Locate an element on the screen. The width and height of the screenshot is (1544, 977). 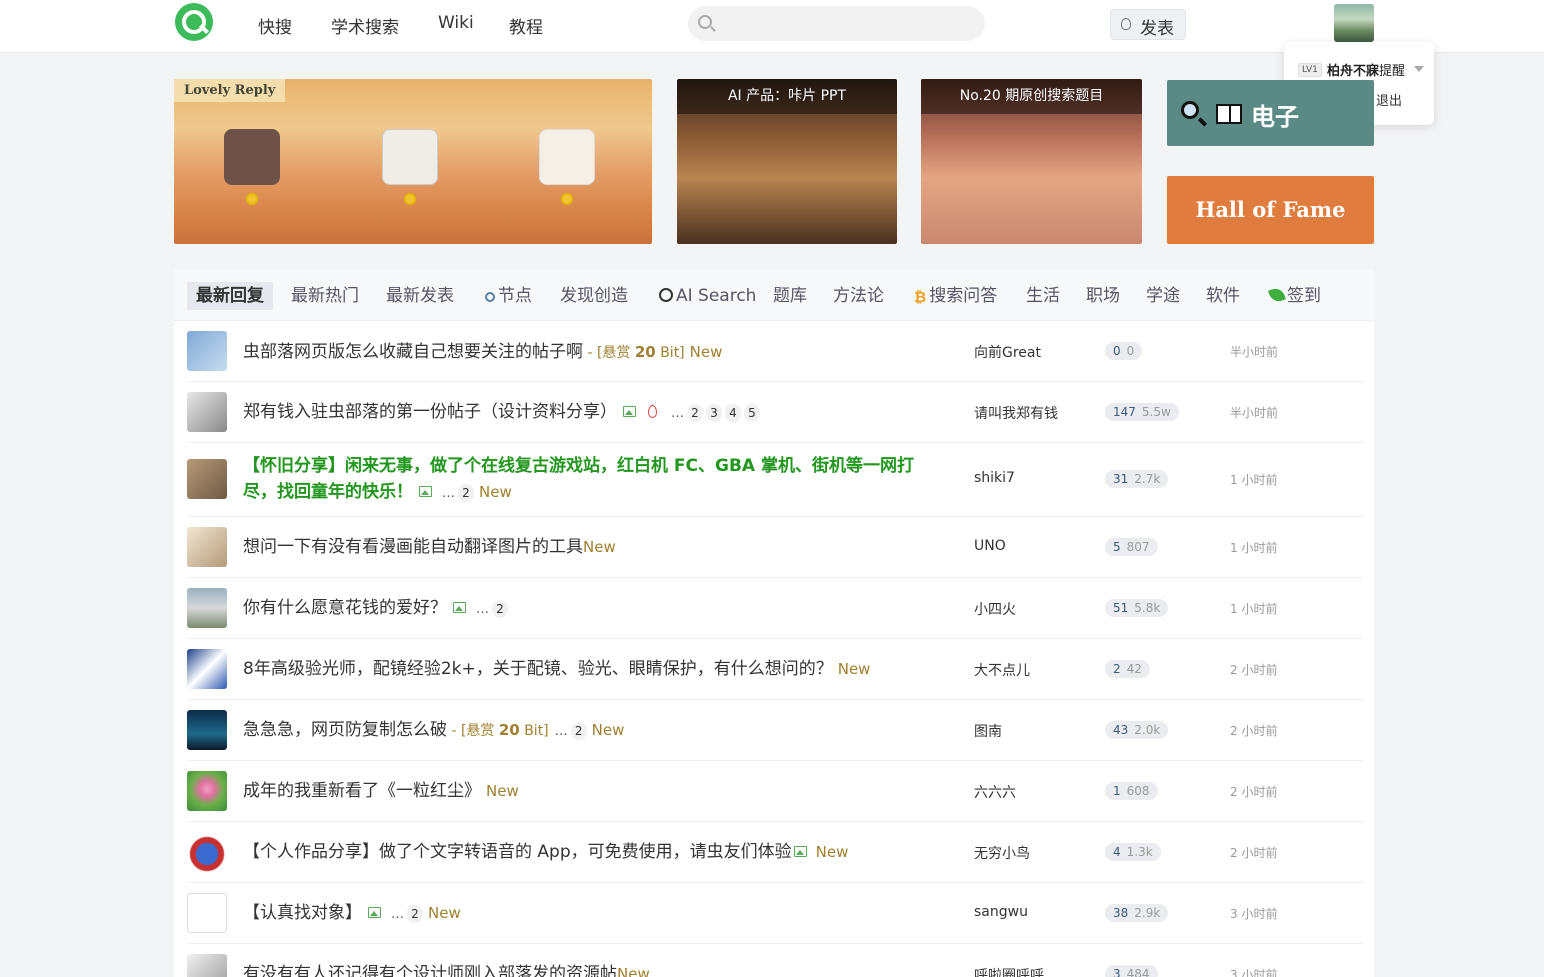
tab-nodes: 节点 is located at coordinates (508, 296).